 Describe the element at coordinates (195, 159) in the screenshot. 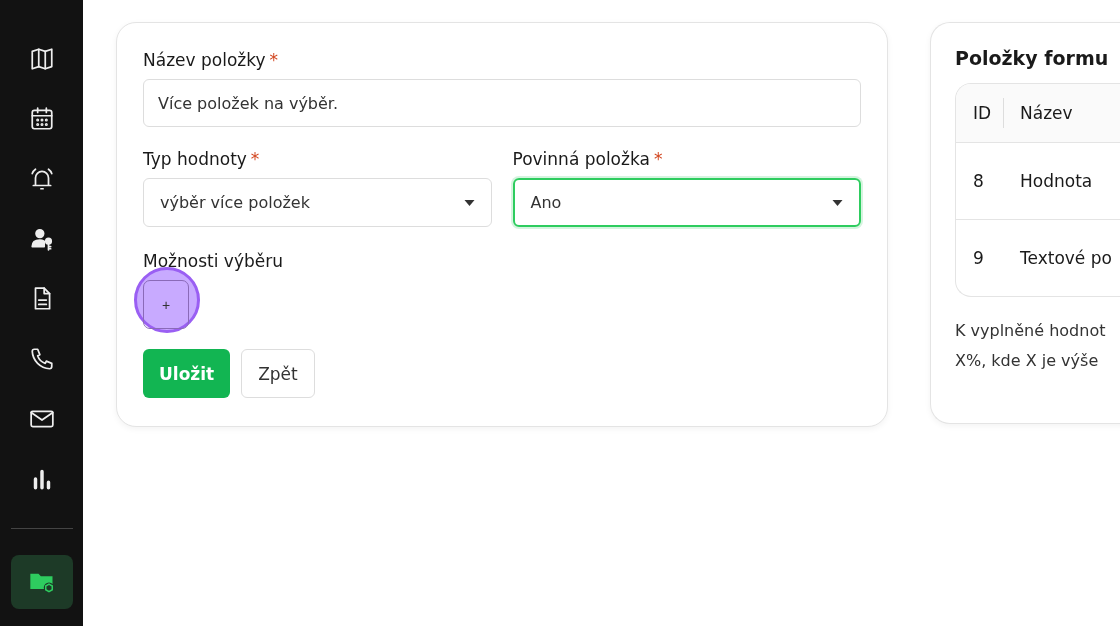

I see `field-label: Typ hodnoty` at that location.